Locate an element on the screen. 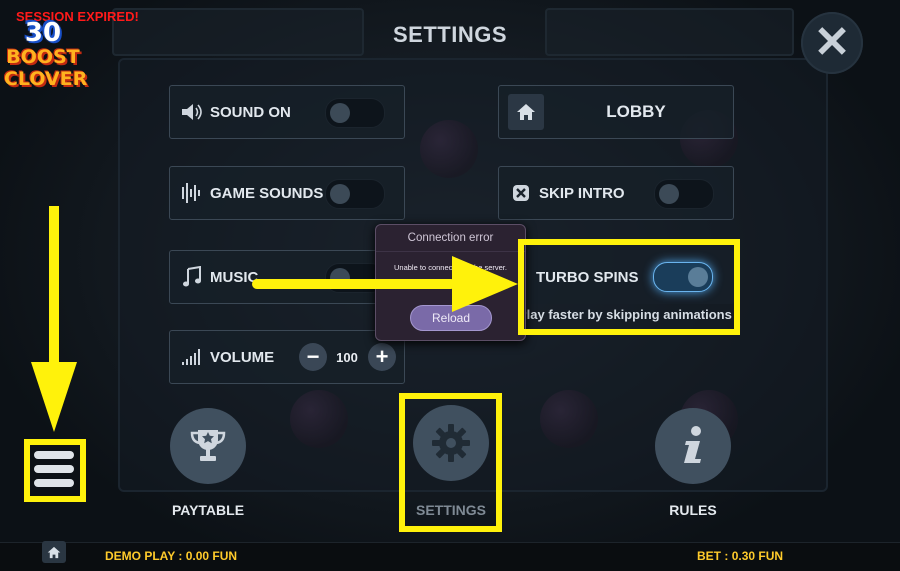  dialog-title: Connection error is located at coordinates (450, 238).